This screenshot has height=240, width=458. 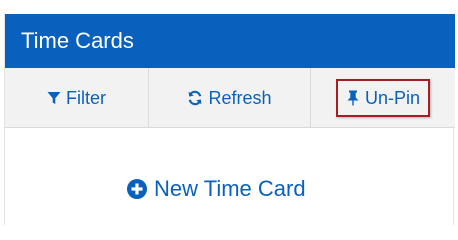 What do you see at coordinates (240, 97) in the screenshot?
I see `refresh-label: Refresh` at bounding box center [240, 97].